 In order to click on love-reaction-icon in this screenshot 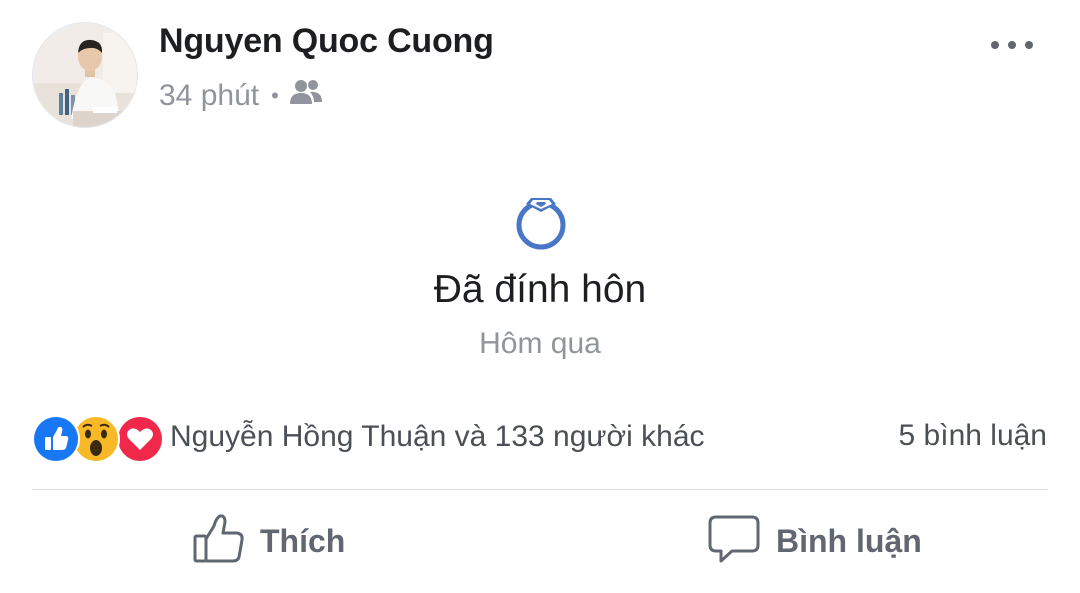, I will do `click(140, 439)`.